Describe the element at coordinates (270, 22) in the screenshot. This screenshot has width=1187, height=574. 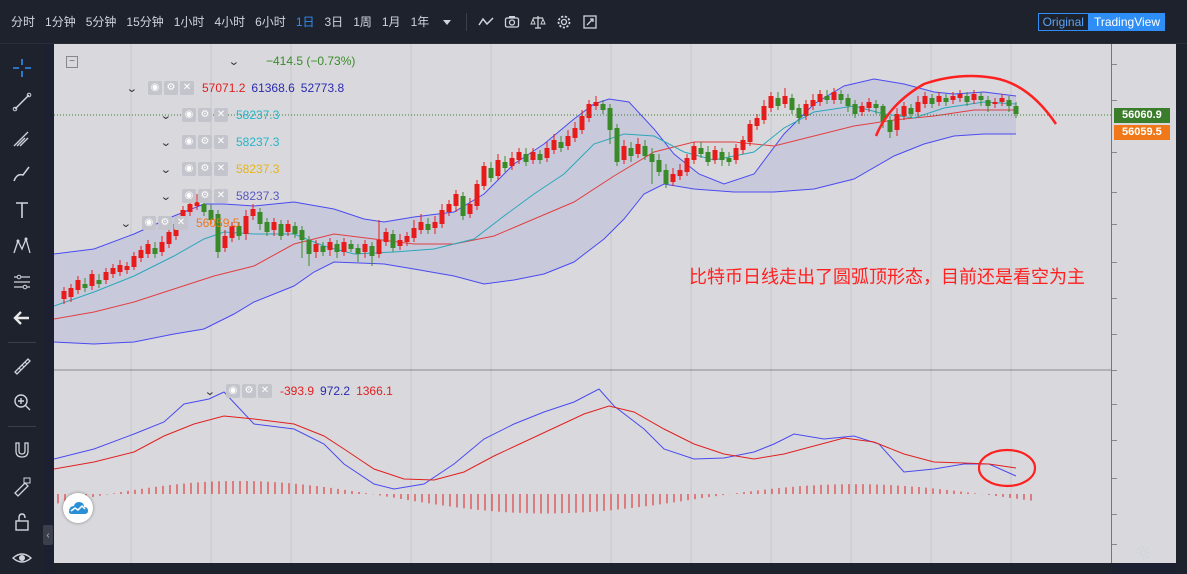
I see `timeframe-6: 6小时` at that location.